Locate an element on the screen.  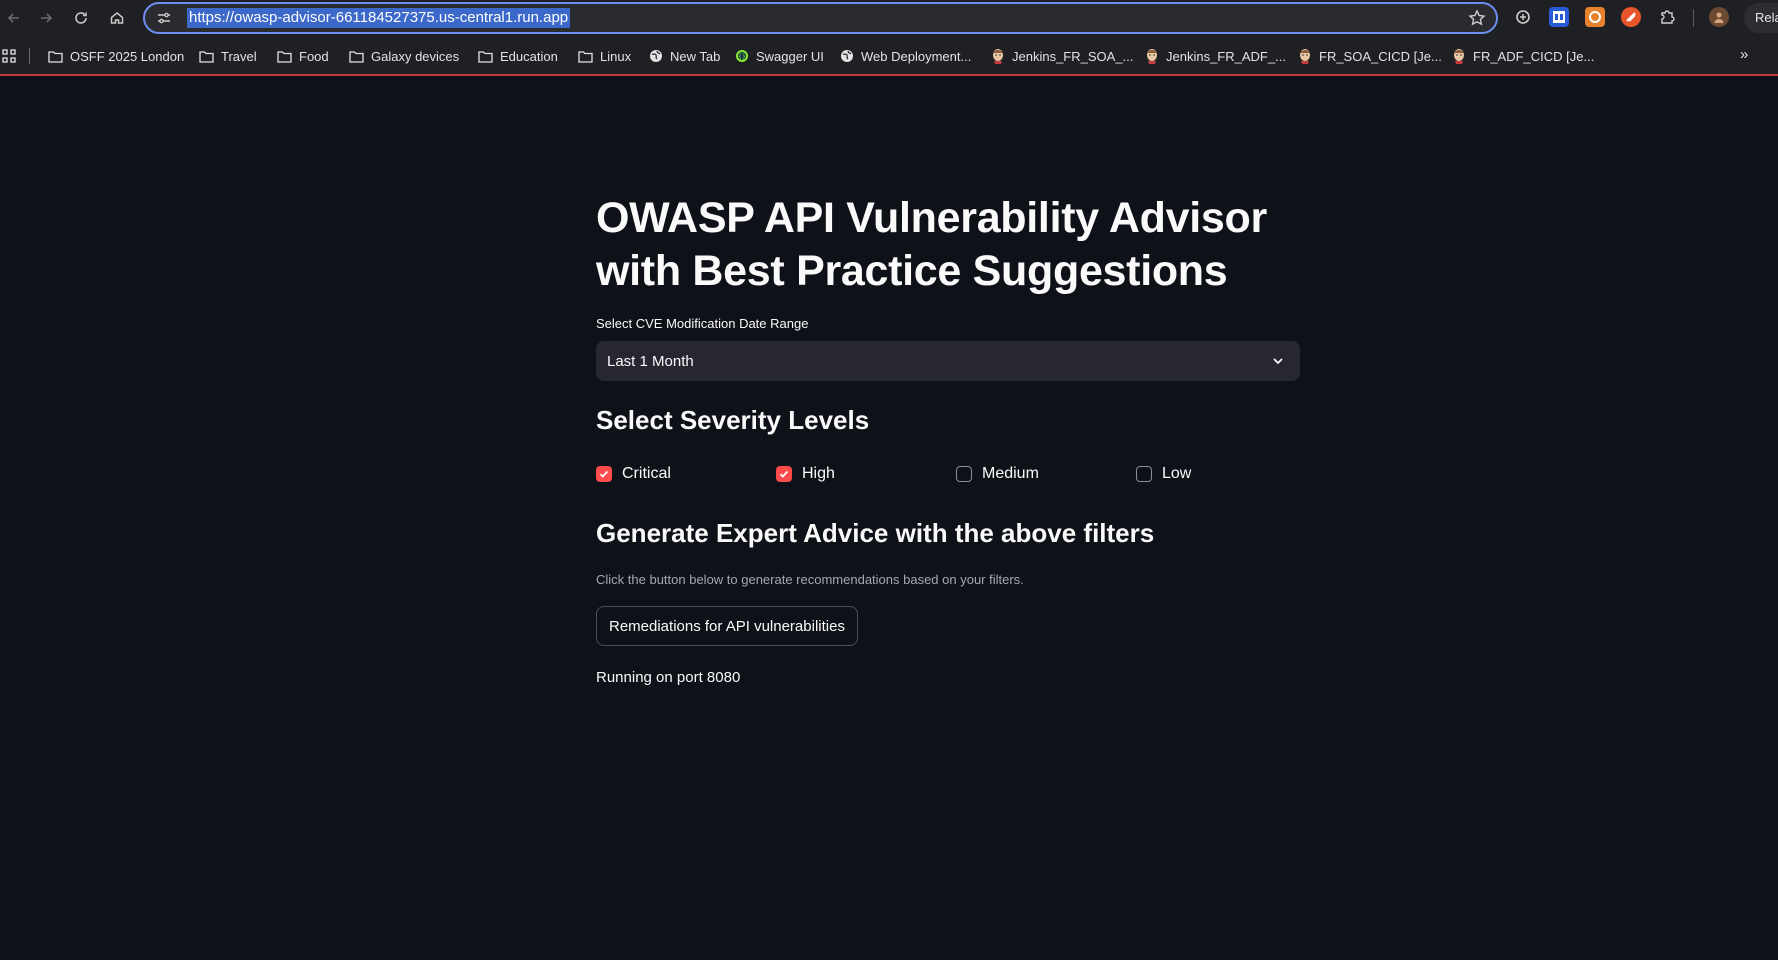
bookmark-item: Galaxy devices is located at coordinates (404, 56).